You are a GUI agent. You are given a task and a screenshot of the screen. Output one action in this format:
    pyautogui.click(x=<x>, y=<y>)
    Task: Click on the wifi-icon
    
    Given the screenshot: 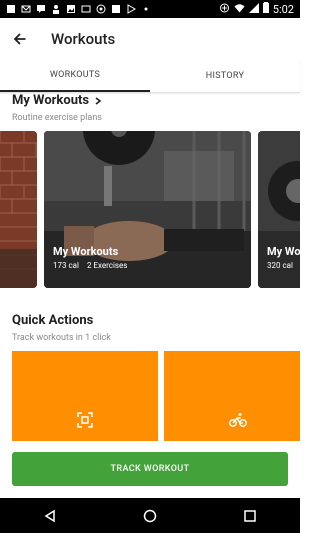 What is the action you would take?
    pyautogui.click(x=239, y=9)
    